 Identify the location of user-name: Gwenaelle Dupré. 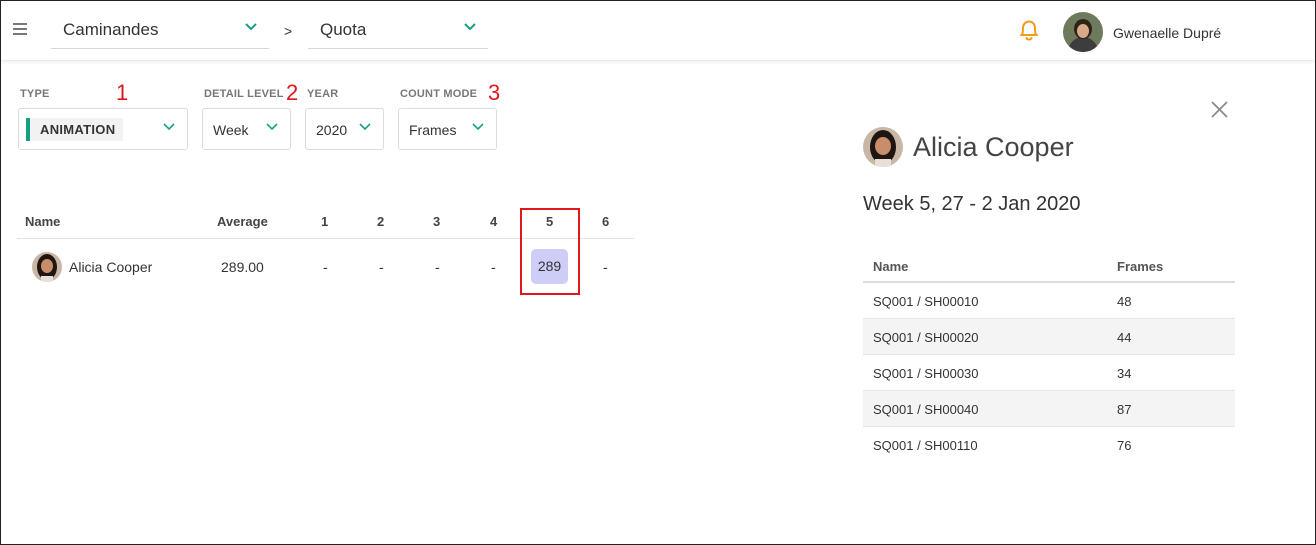
(1167, 33).